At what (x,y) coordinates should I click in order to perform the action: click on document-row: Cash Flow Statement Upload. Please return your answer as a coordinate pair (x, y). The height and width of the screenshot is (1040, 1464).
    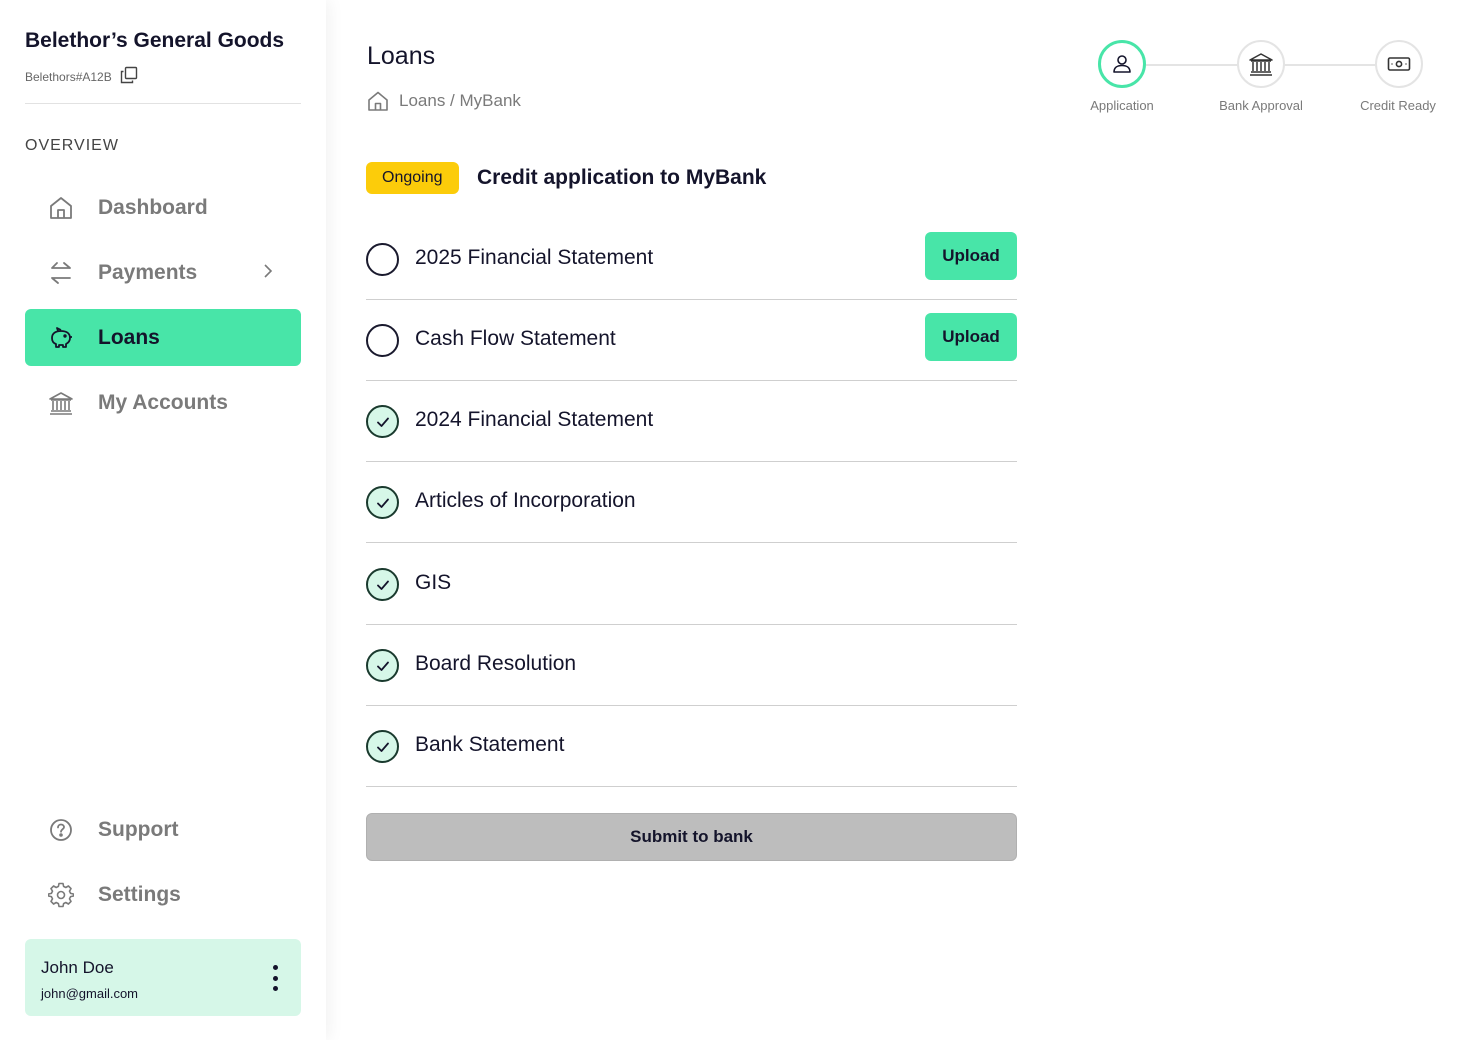
    Looking at the image, I should click on (691, 340).